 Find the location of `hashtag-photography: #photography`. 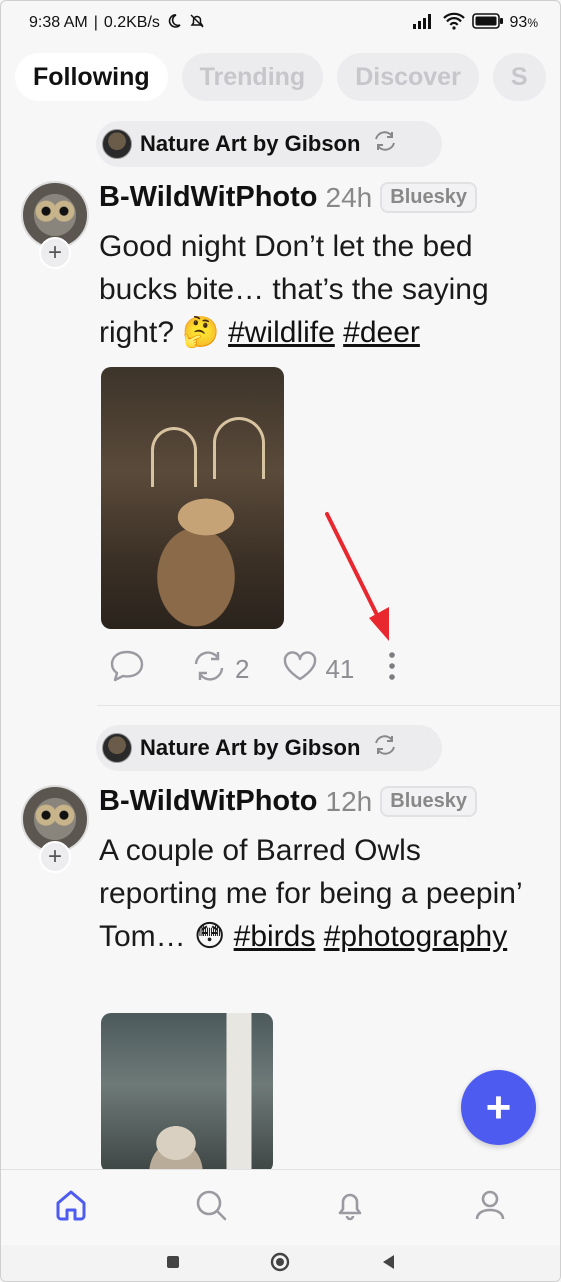

hashtag-photography: #photography is located at coordinates (416, 936).